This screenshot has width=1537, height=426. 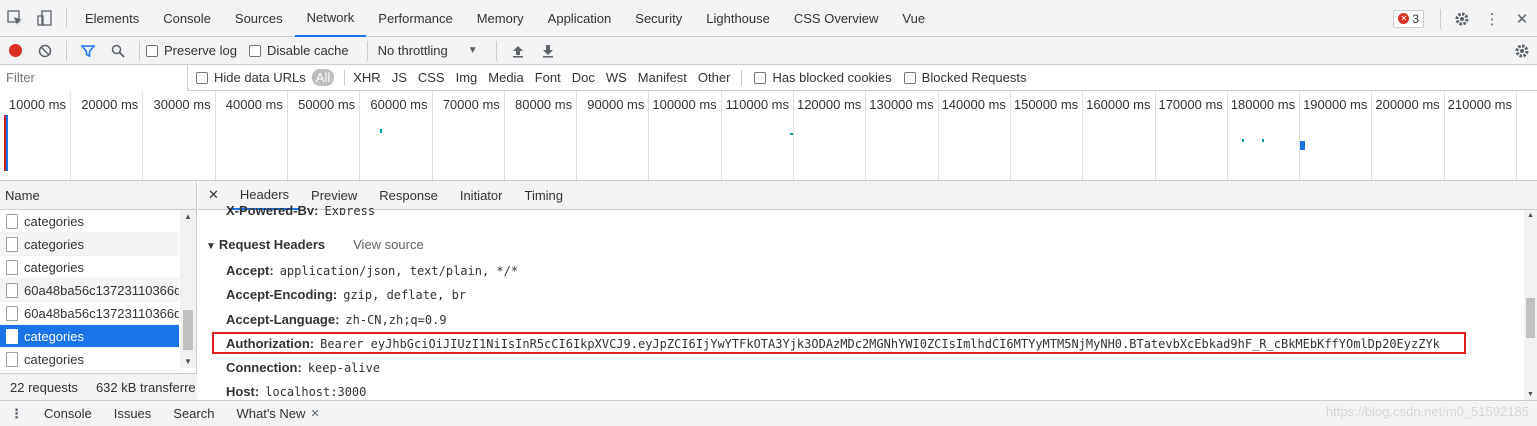 I want to click on filter-type-ws: WS, so click(x=616, y=77).